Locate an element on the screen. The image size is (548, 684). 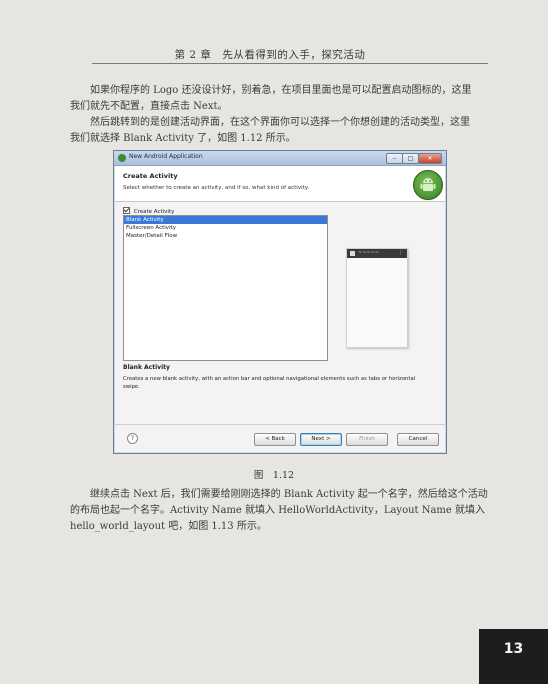
minimize-button: – is located at coordinates (394, 158).